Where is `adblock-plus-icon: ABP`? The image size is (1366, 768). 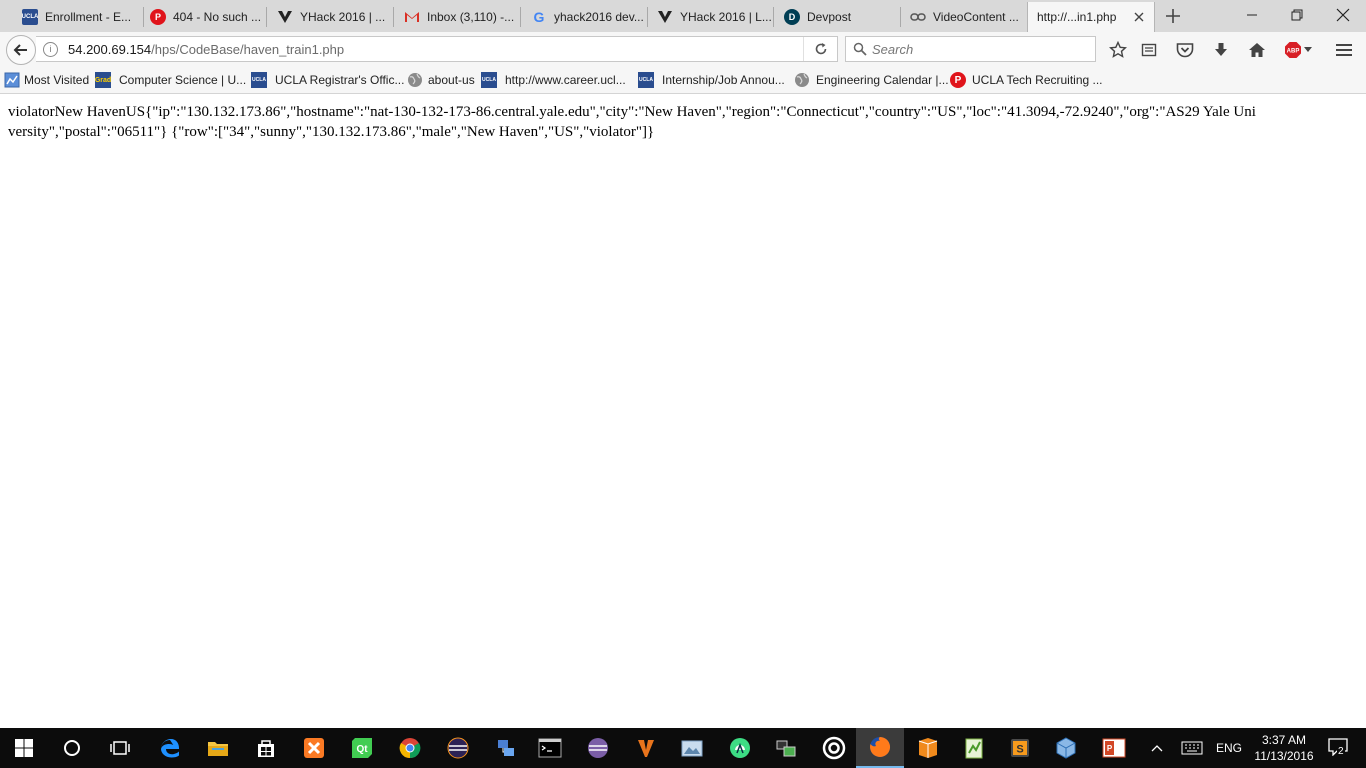
adblock-plus-icon: ABP is located at coordinates (1298, 50).